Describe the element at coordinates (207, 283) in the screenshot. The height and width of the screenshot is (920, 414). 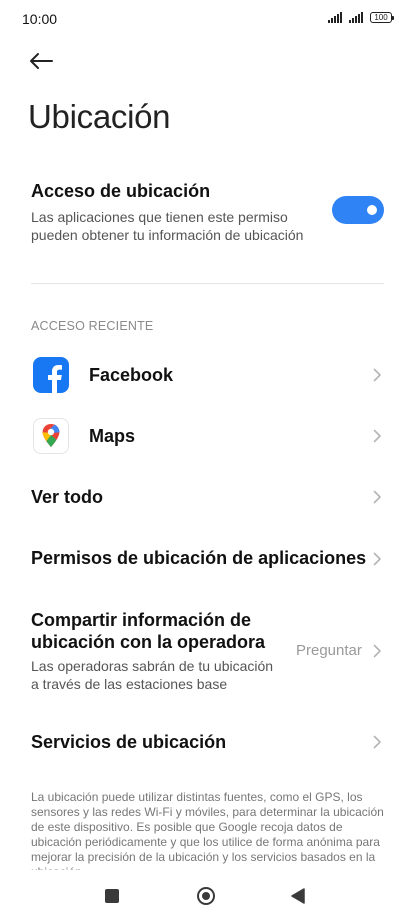
I see `divider` at that location.